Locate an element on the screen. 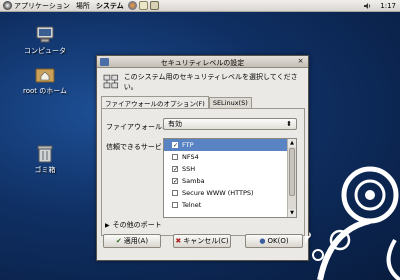  dialog-titlebar: セキュリティレベルの設定 × is located at coordinates (202, 62).